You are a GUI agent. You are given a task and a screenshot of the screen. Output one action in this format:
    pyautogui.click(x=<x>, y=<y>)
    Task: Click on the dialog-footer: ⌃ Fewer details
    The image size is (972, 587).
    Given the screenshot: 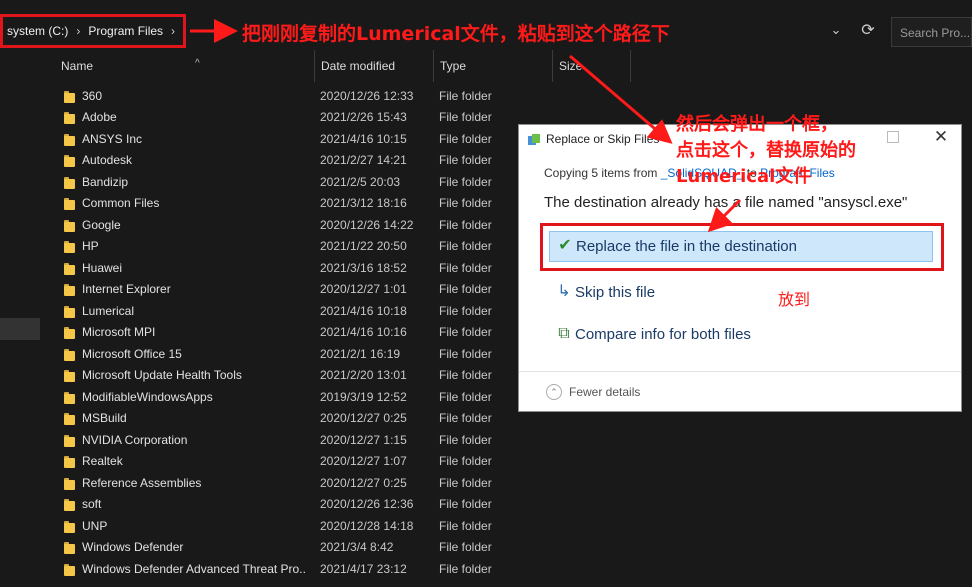 What is the action you would take?
    pyautogui.click(x=740, y=391)
    